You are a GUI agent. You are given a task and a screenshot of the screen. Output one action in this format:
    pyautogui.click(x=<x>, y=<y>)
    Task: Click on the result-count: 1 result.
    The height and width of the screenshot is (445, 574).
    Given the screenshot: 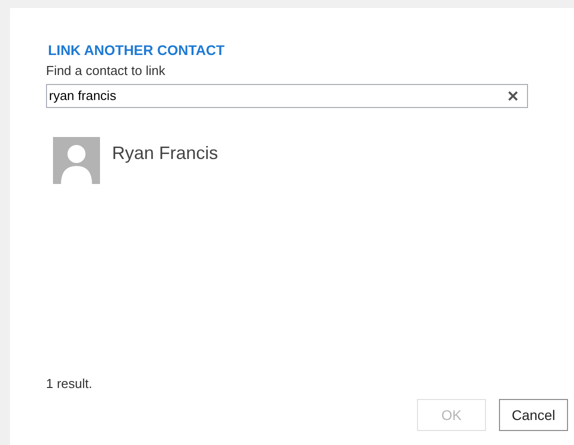 What is the action you would take?
    pyautogui.click(x=70, y=383)
    